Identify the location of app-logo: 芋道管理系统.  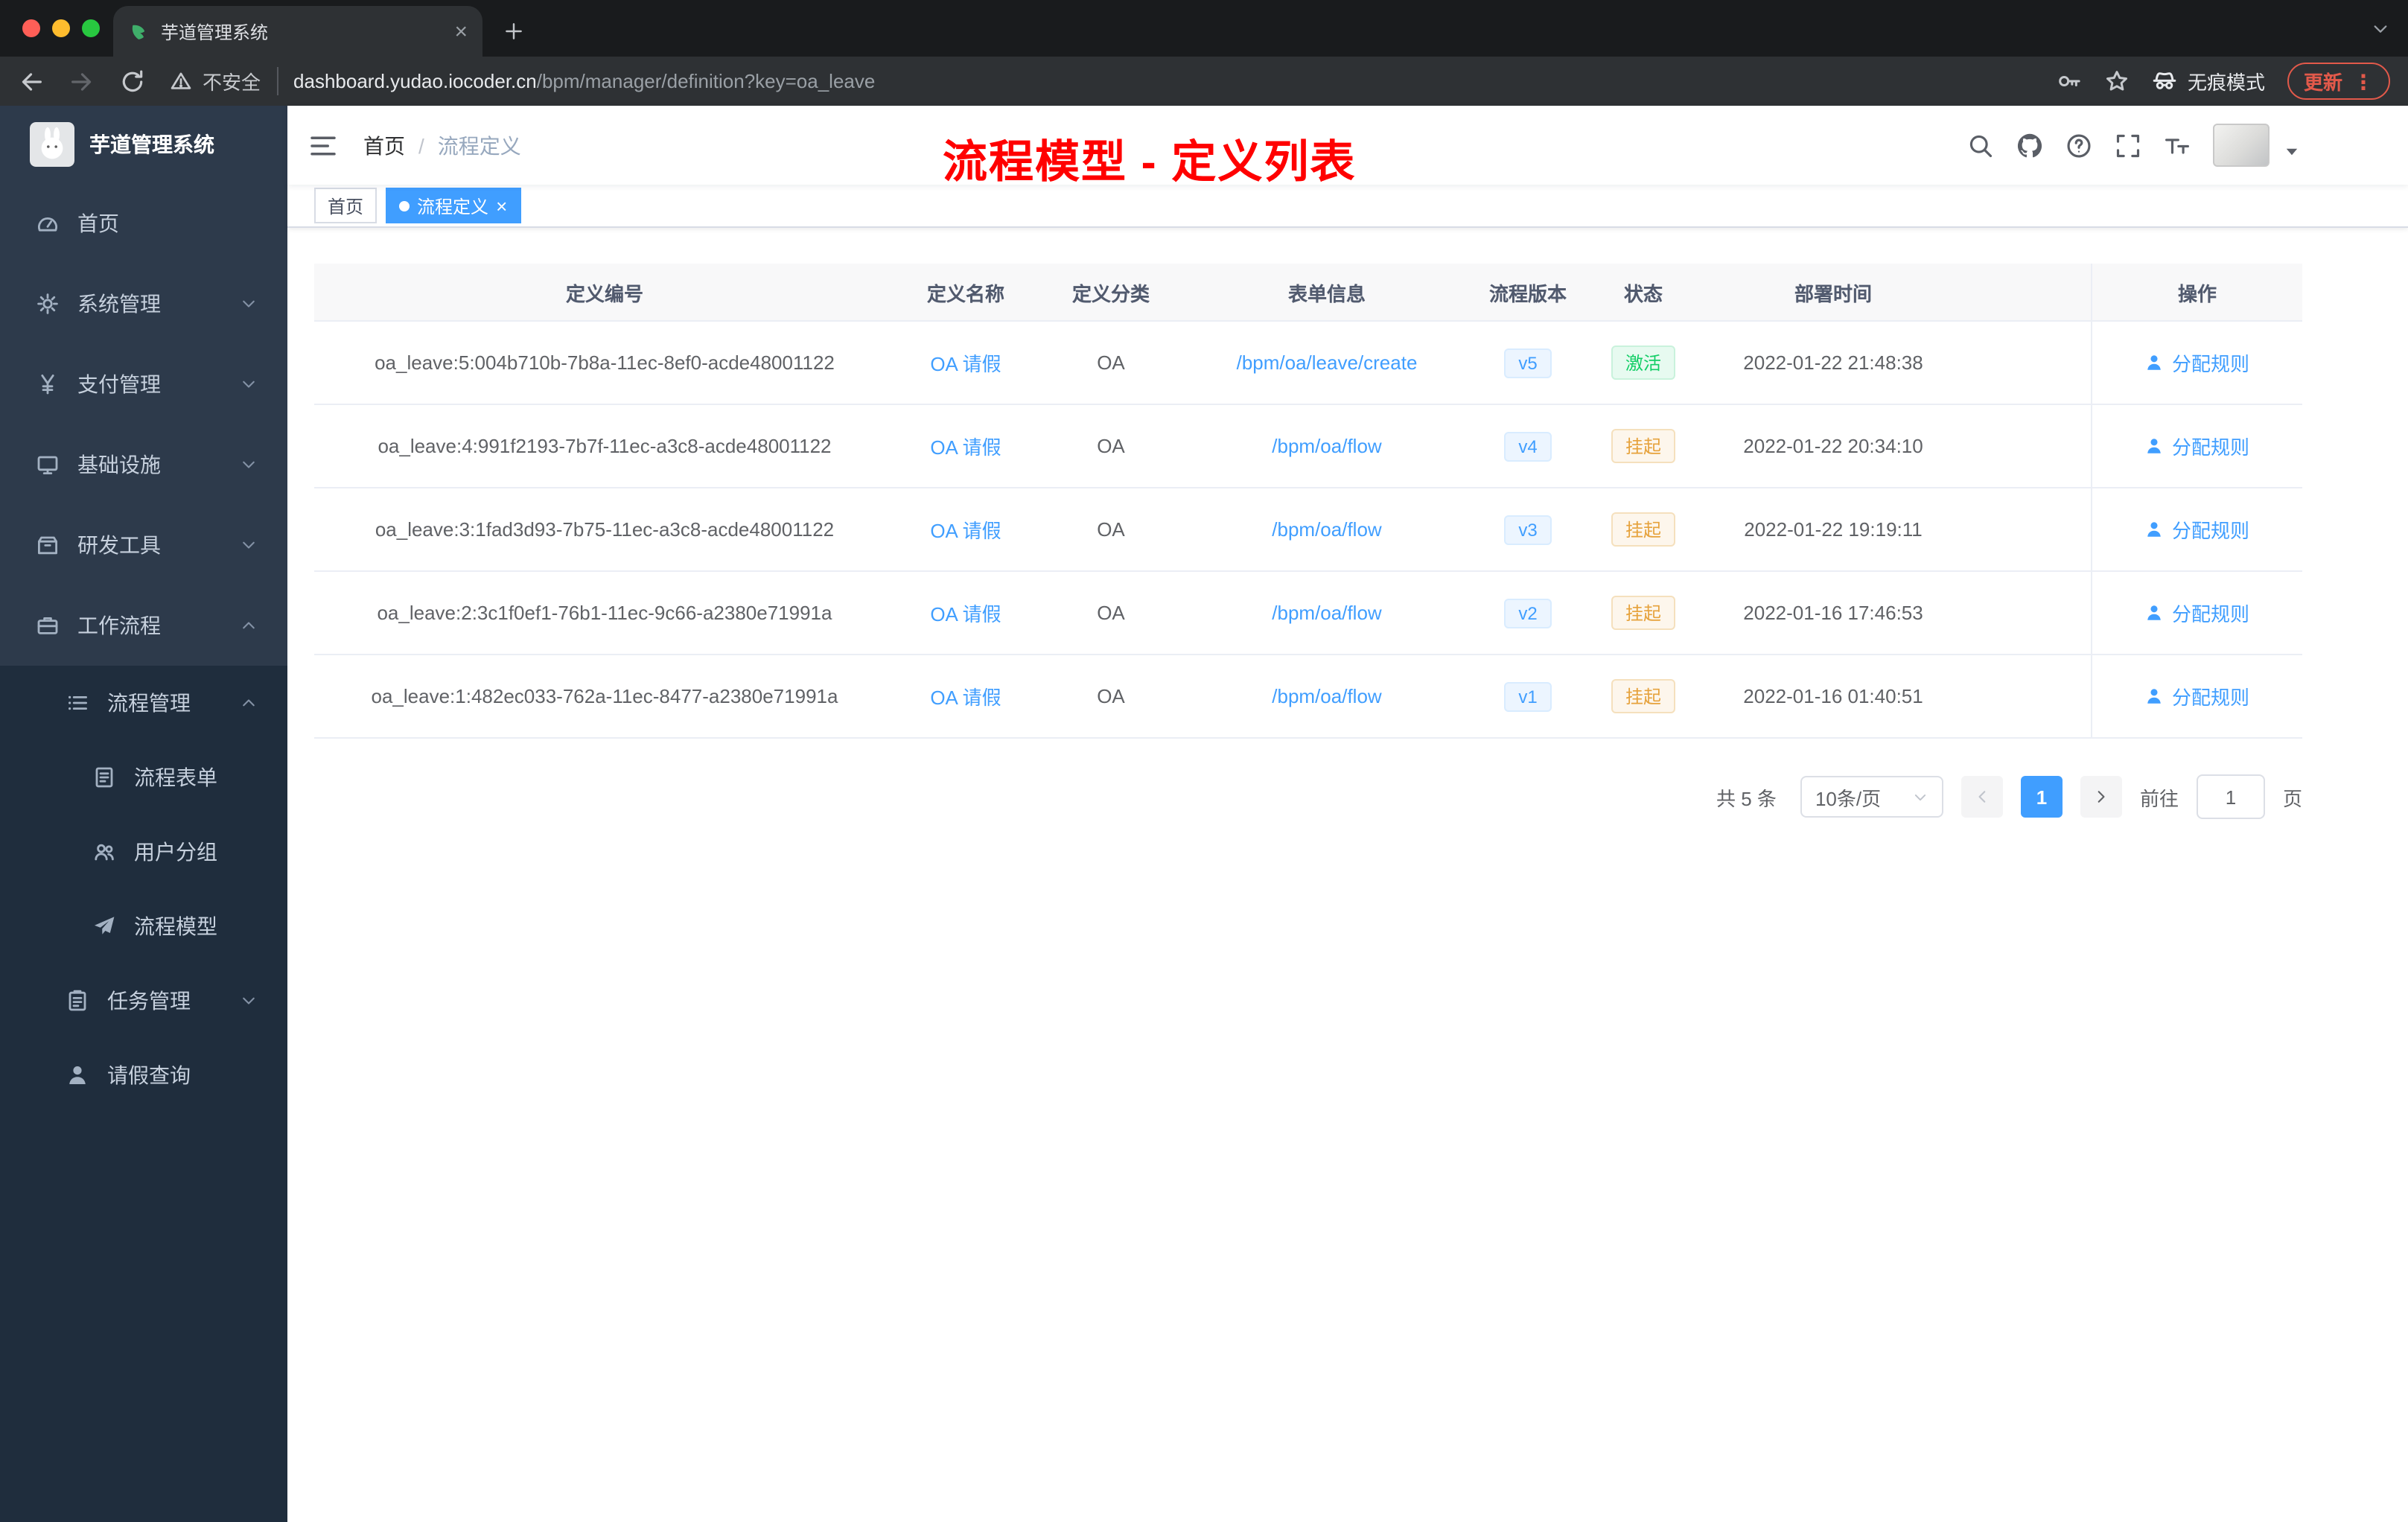
(143, 144).